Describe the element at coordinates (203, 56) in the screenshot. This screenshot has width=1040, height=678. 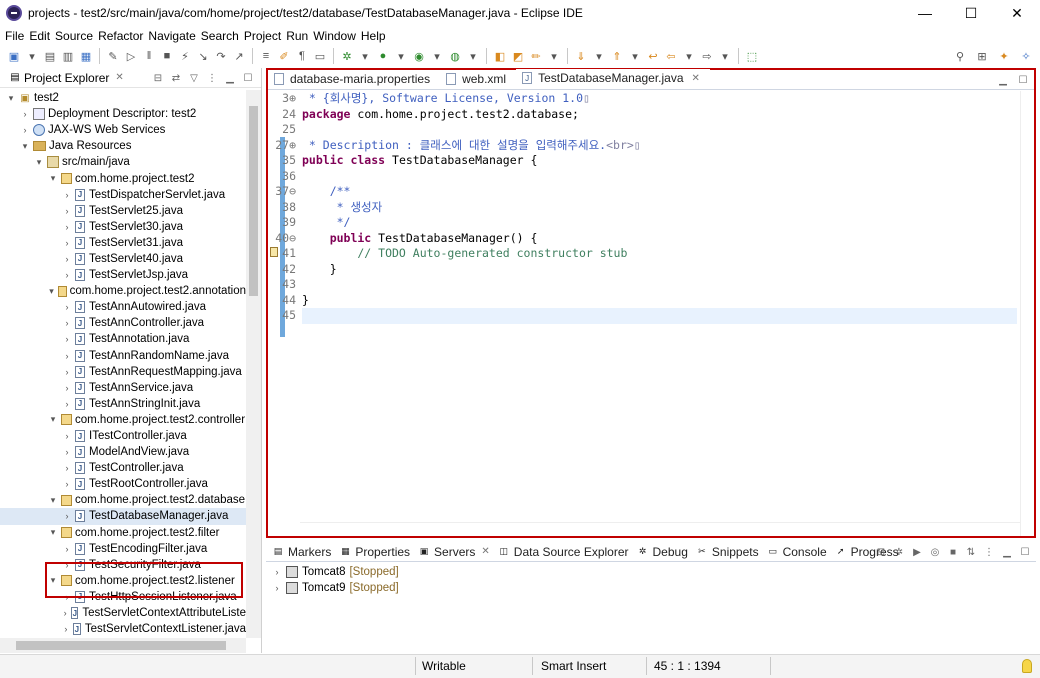
I see `step-into-icon: ↘` at that location.